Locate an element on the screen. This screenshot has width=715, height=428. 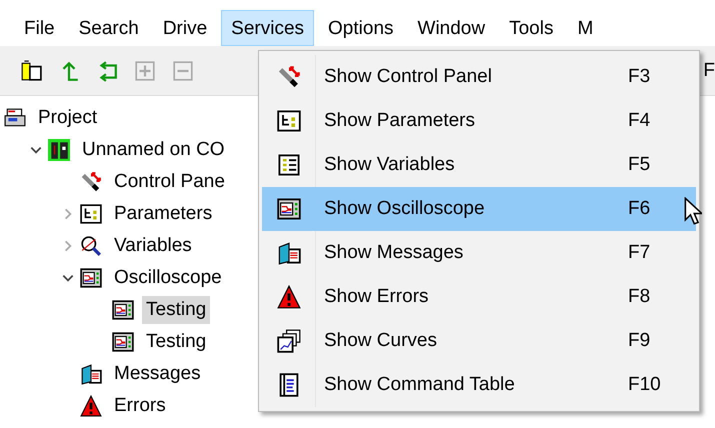
menu-item: File is located at coordinates (39, 28).